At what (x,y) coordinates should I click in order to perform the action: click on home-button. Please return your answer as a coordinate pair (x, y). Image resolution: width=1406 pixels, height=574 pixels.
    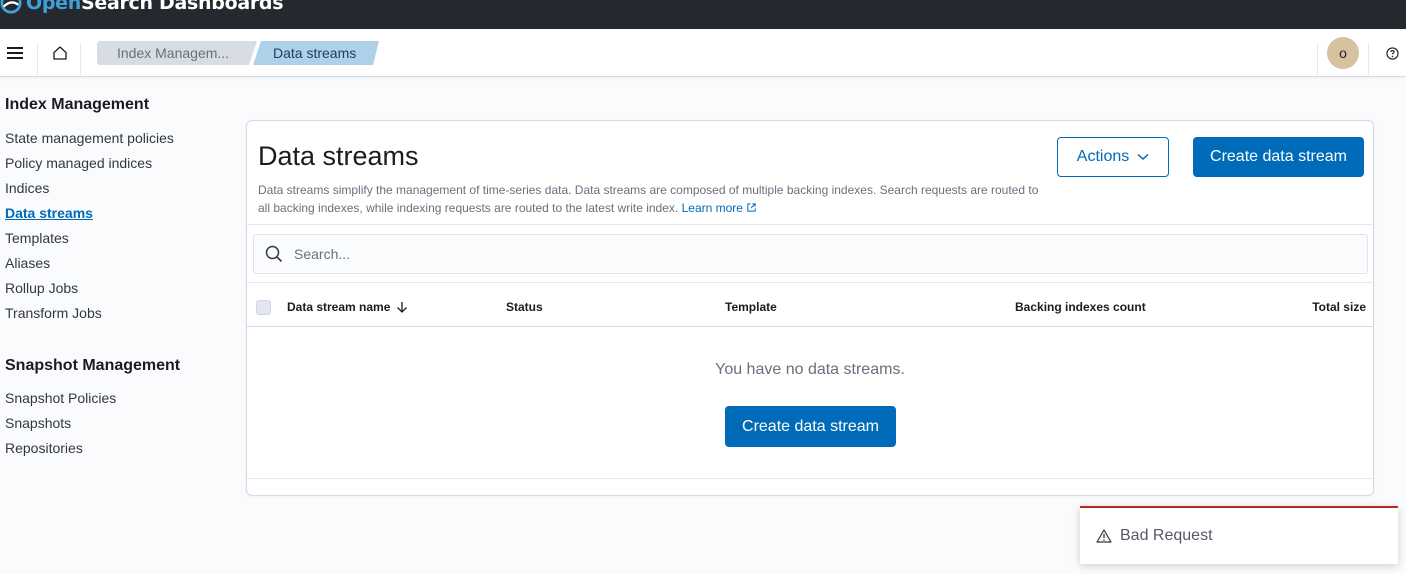
    Looking at the image, I should click on (60, 53).